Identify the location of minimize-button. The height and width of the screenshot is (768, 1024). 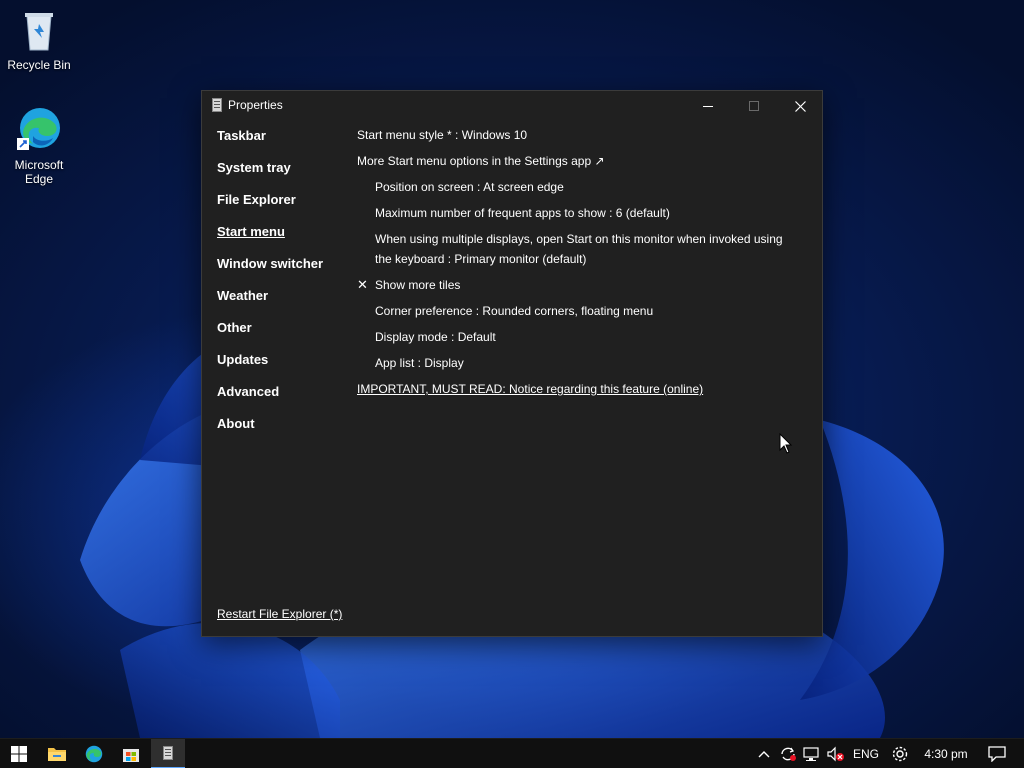
(708, 106).